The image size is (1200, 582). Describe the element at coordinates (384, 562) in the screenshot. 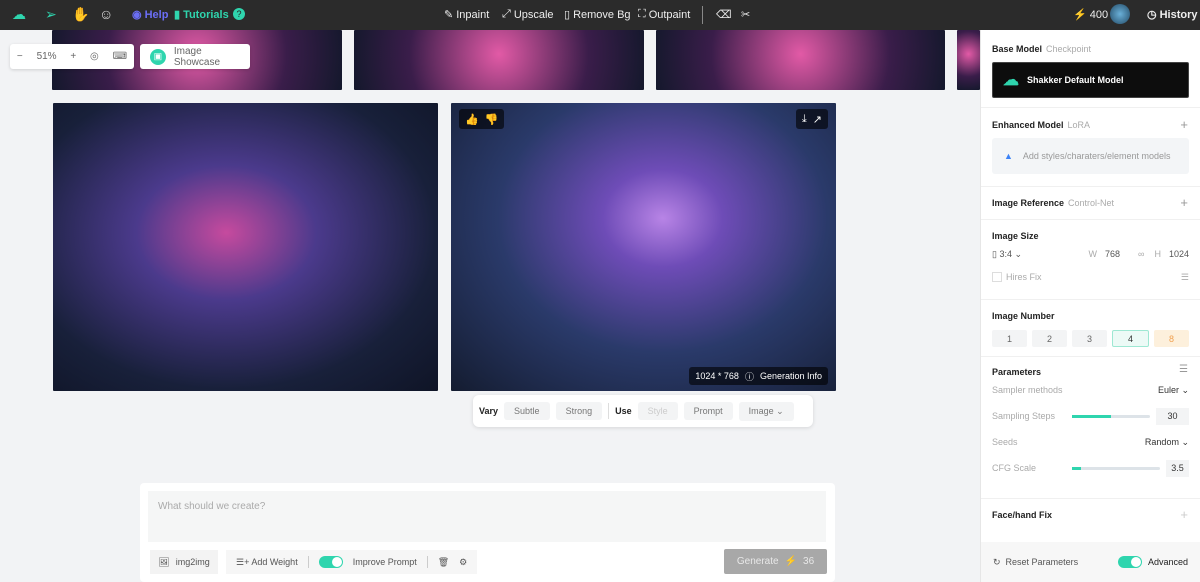

I see `improve-prompt-label: Improve Prompt` at that location.